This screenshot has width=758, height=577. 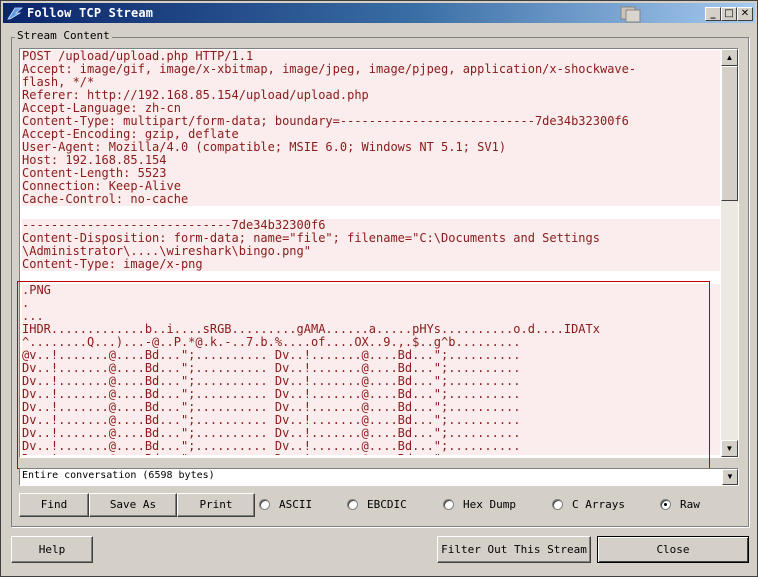 What do you see at coordinates (371, 199) in the screenshot?
I see `stream-line: Cache-Control: no-cache` at bounding box center [371, 199].